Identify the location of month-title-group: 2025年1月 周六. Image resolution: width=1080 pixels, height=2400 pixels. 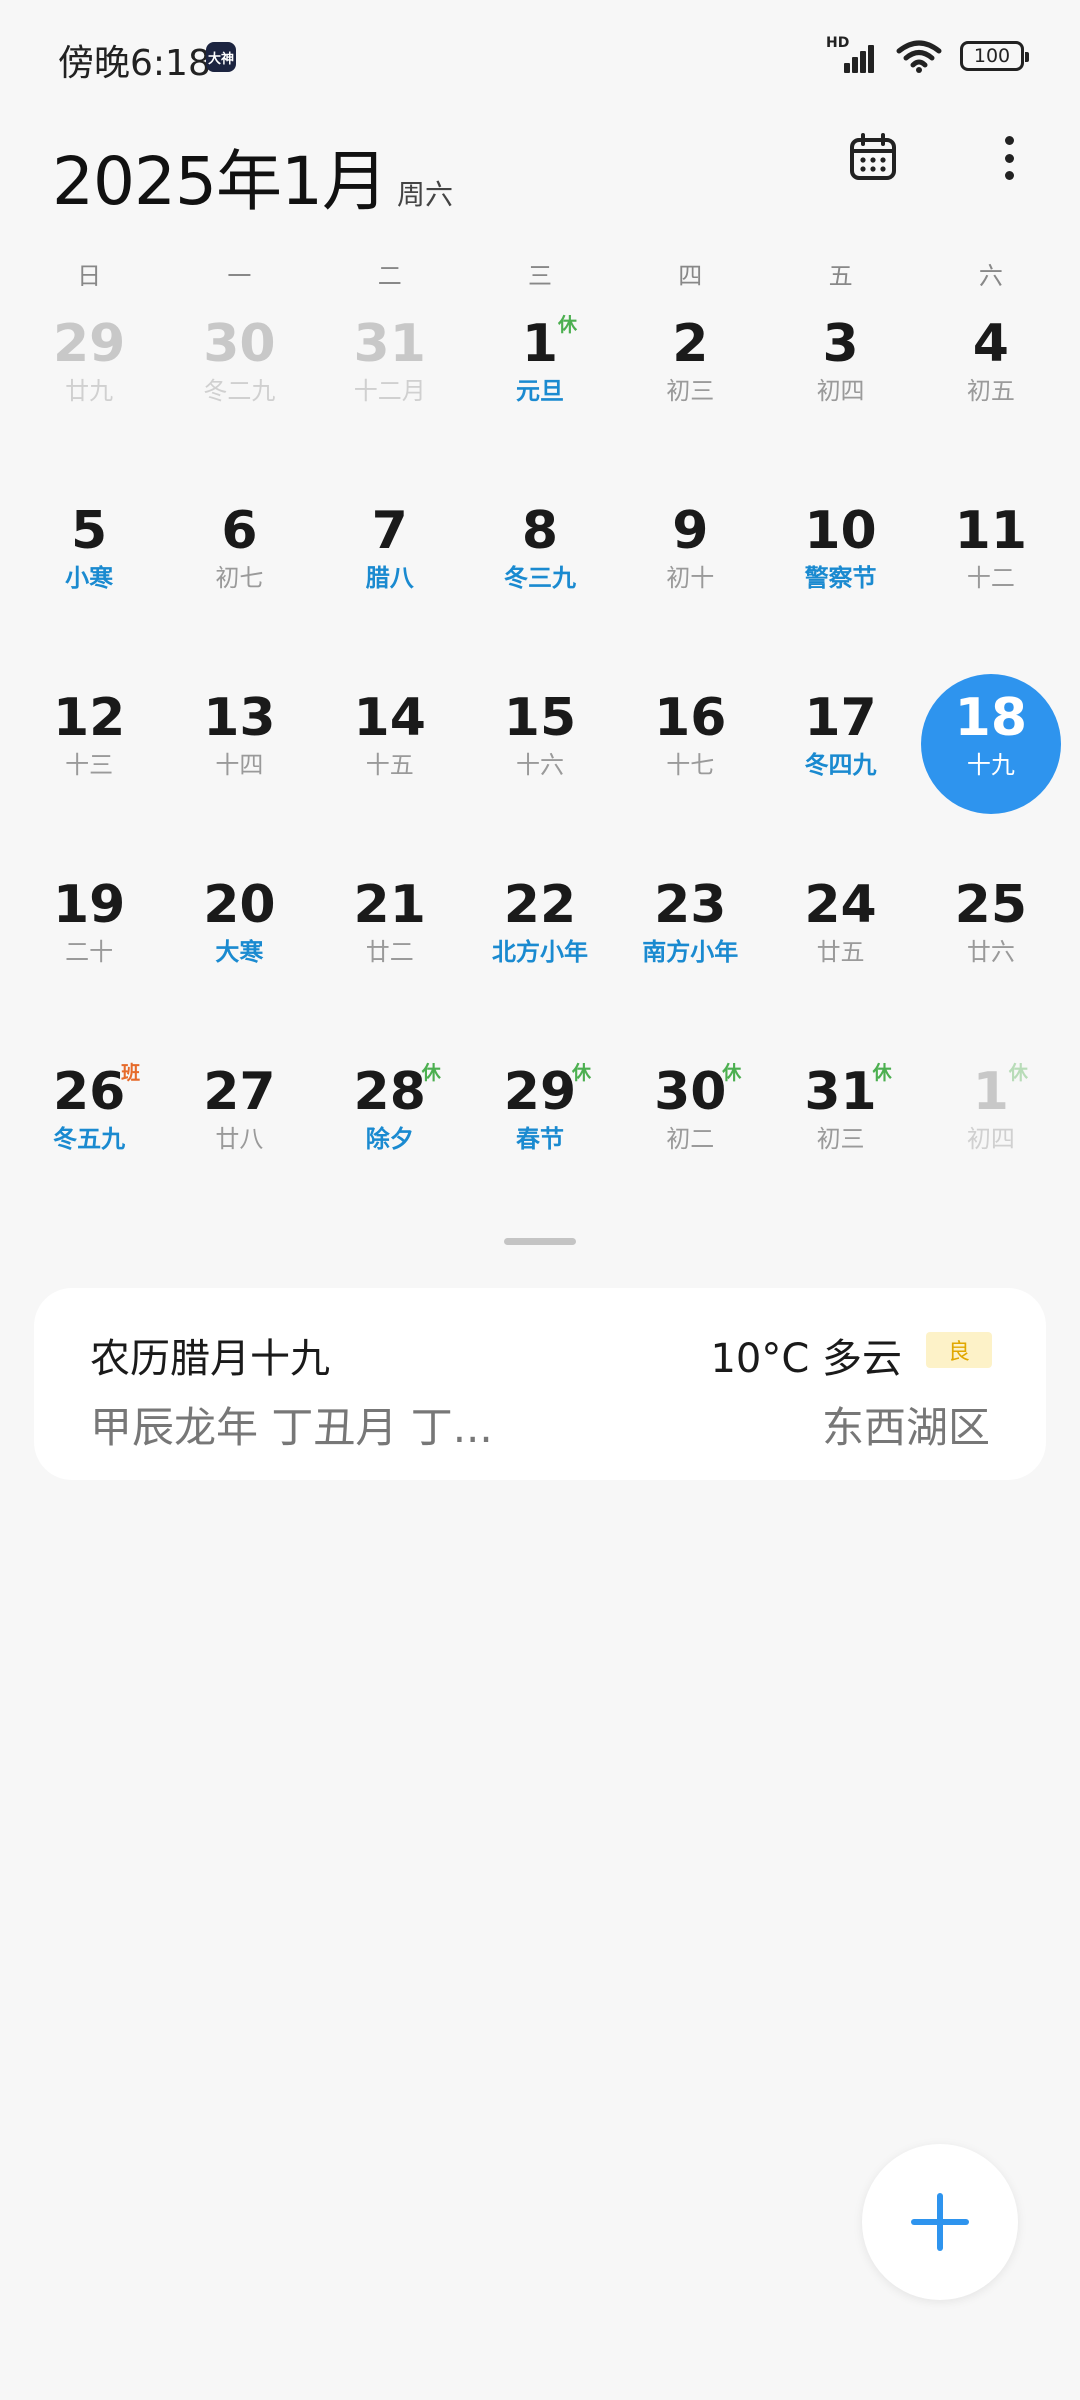
(252, 176).